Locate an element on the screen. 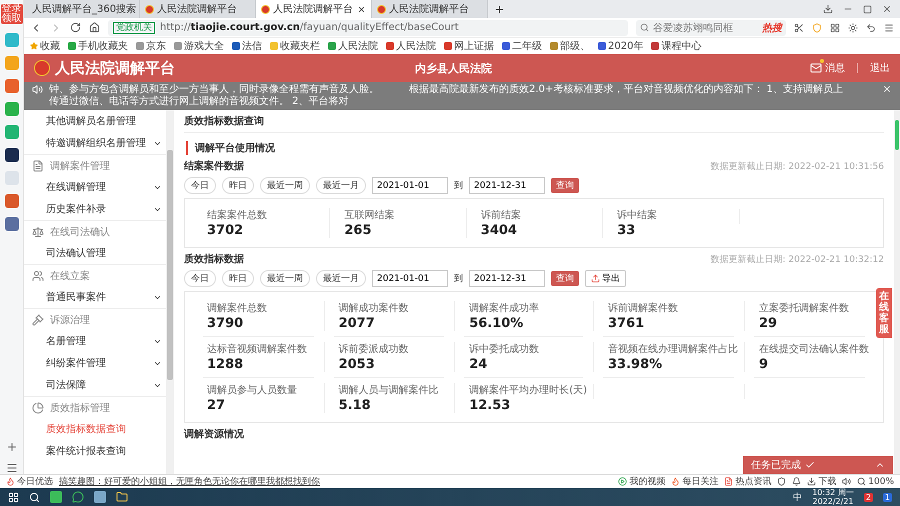 The height and width of the screenshot is (506, 900). search-field: 谷爱凌苏翊鸣同框 热搜 is located at coordinates (711, 28).